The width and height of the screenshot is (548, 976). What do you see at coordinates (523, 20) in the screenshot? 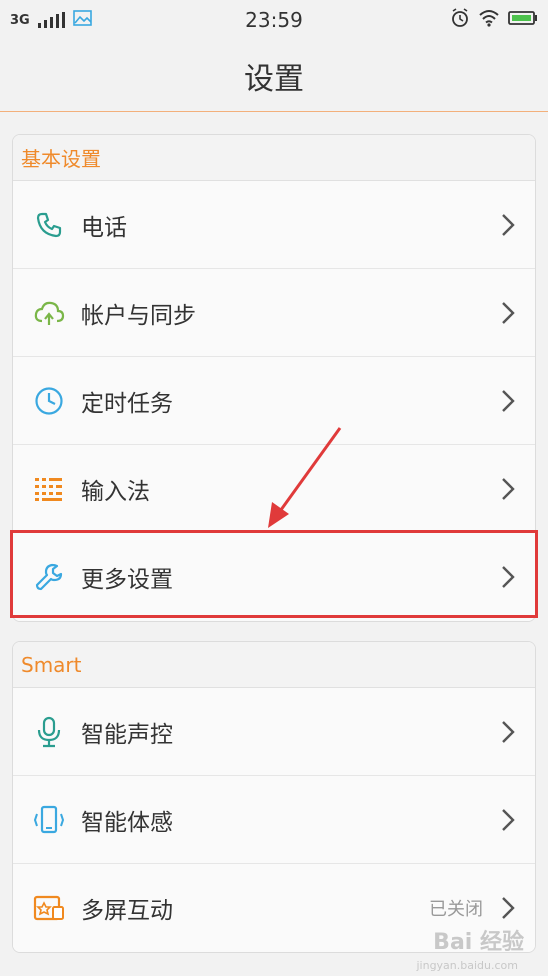
I see `battery-icon` at bounding box center [523, 20].